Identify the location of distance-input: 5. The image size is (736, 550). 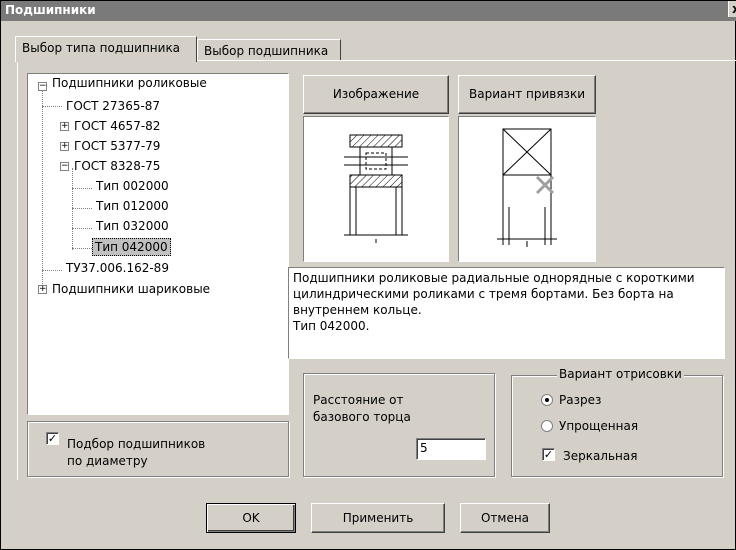
(451, 449).